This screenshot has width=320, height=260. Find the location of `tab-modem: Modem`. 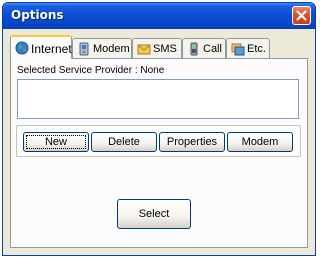

tab-modem: Modem is located at coordinates (102, 48).